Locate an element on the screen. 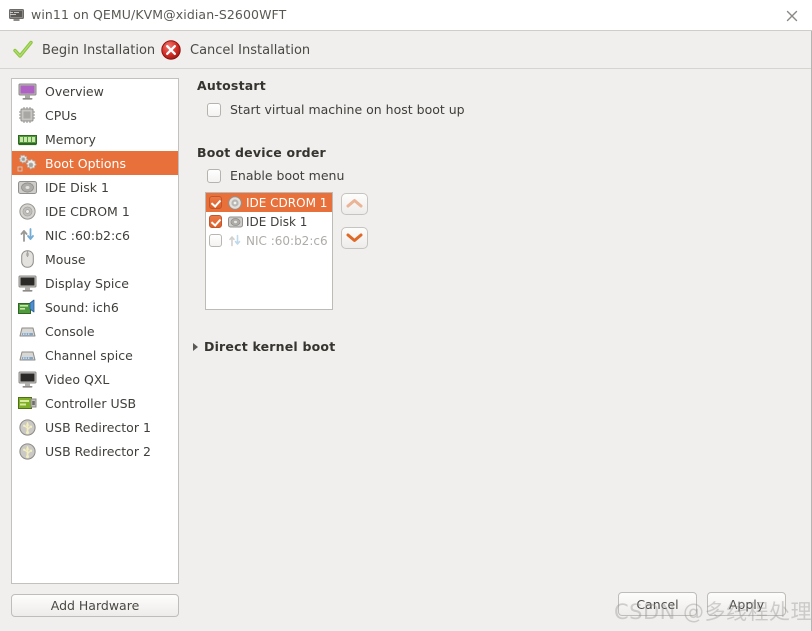  sidebar-label: Overview is located at coordinates (74, 91).